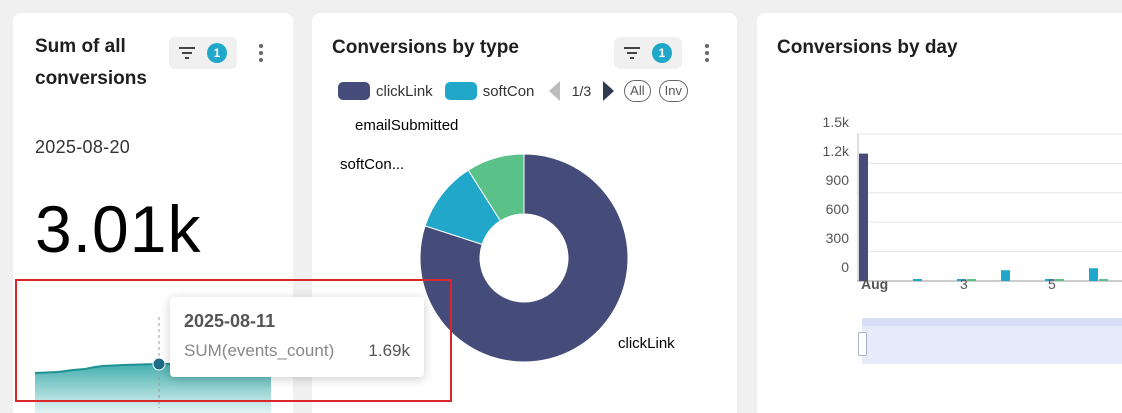 This screenshot has width=1122, height=413. Describe the element at coordinates (673, 91) in the screenshot. I see `invert-selection-button: Inv` at that location.